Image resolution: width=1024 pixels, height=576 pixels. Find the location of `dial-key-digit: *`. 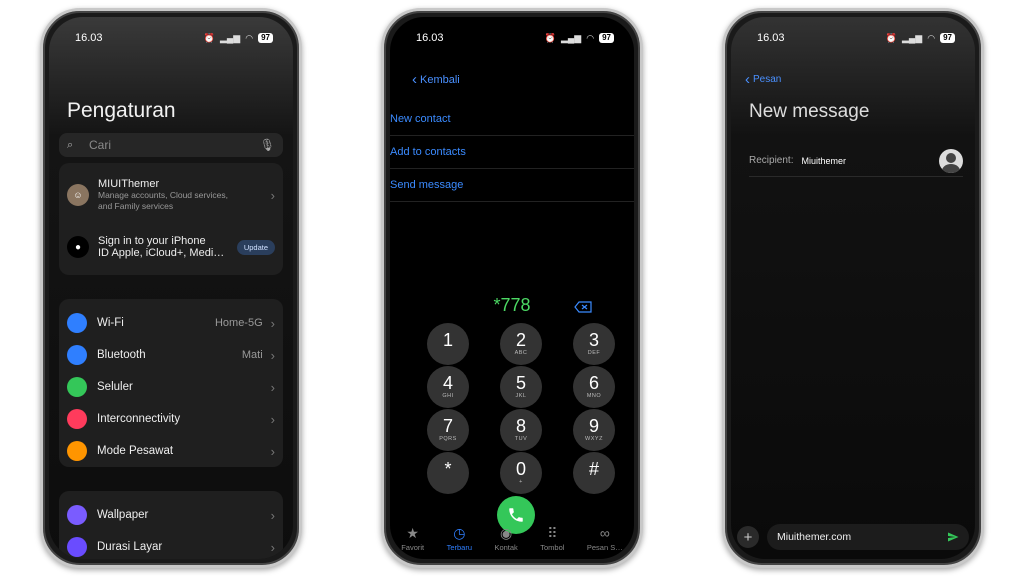

dial-key-digit: * is located at coordinates (448, 469).